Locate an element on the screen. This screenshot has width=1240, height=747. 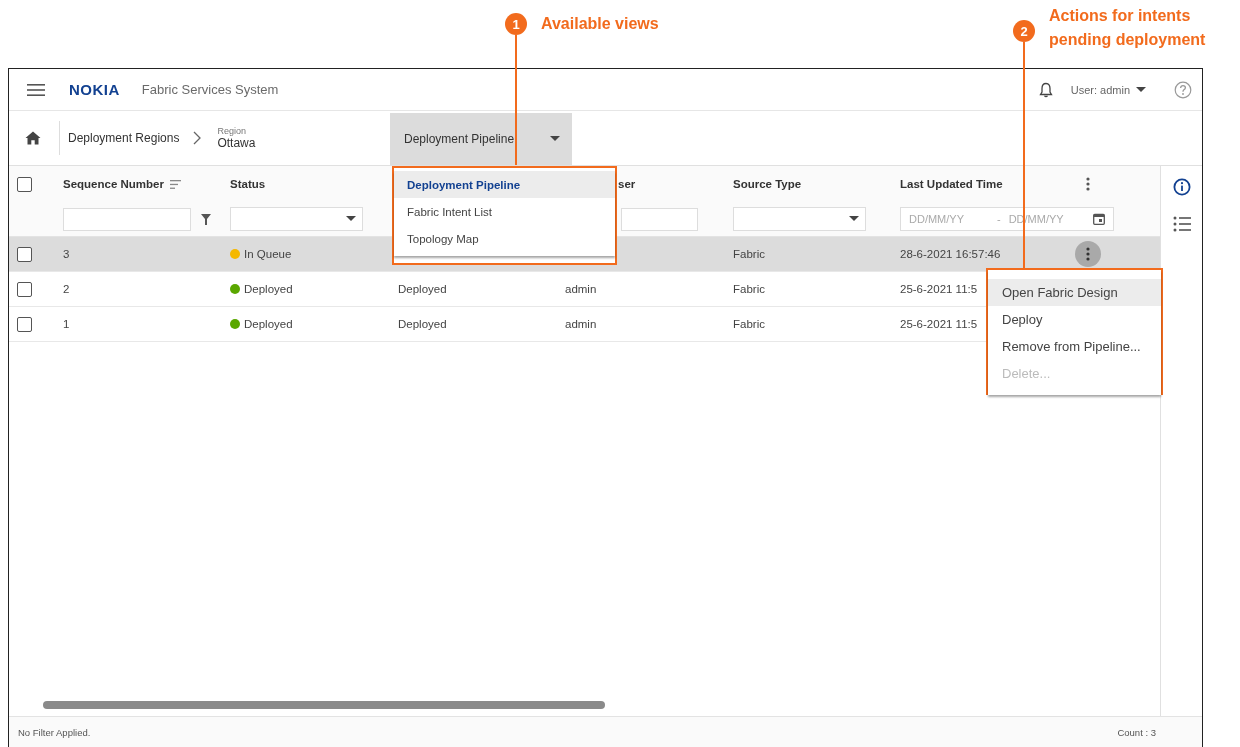
table-cell: 2 is located at coordinates (66, 289).